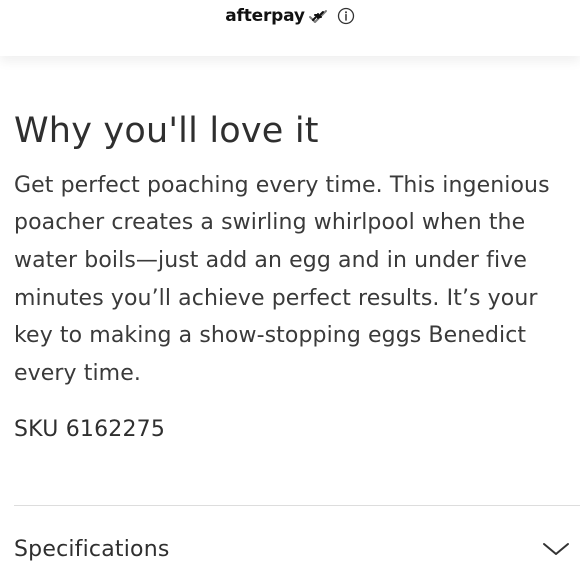  I want to click on chevron-down-icon, so click(556, 549).